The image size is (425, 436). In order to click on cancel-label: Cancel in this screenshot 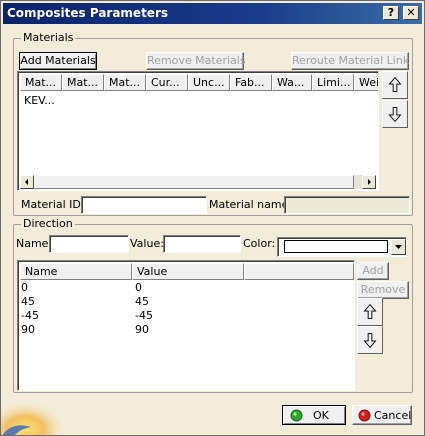, I will do `click(393, 415)`.